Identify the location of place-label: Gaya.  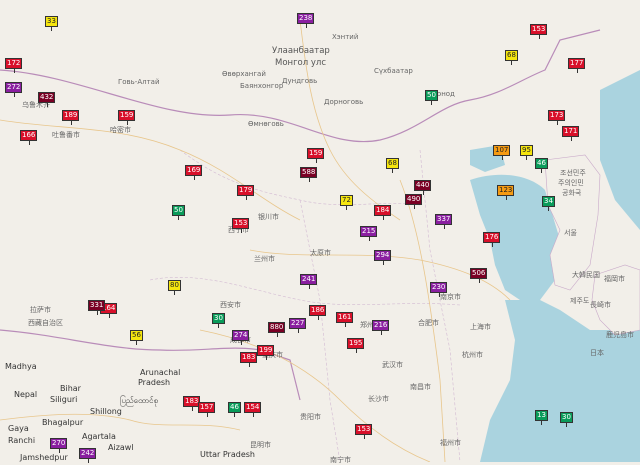
(18, 428).